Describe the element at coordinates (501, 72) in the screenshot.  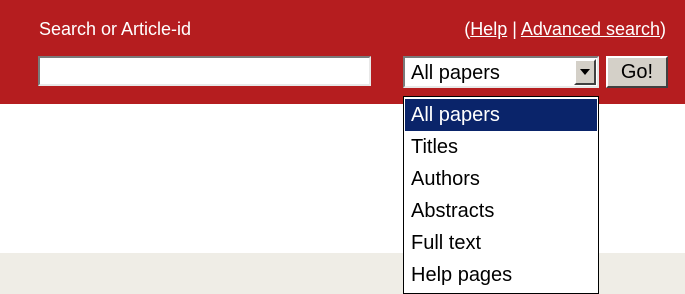
I see `search-scope-select: All papers` at that location.